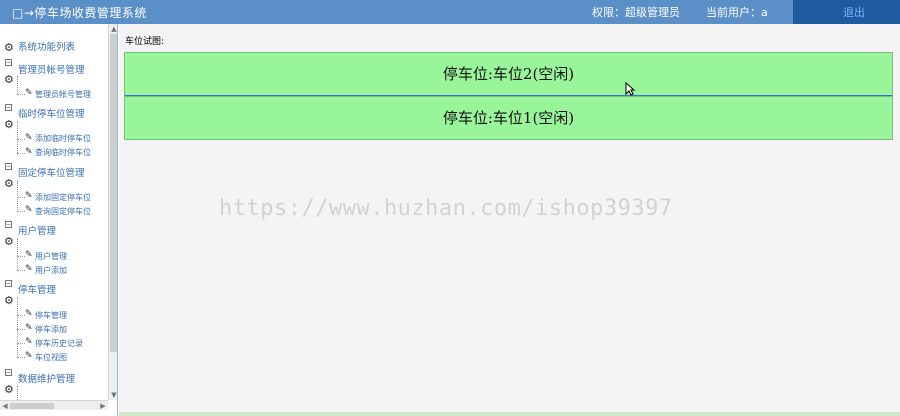 The height and width of the screenshot is (416, 900). What do you see at coordinates (5, 406) in the screenshot?
I see `scroll-left-arrow-icon: ◀` at bounding box center [5, 406].